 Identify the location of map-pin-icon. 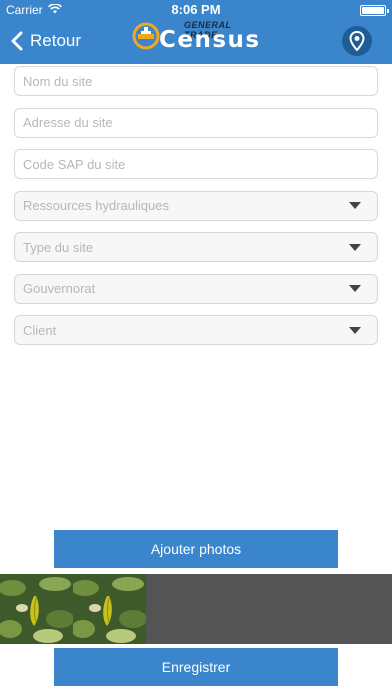
(357, 41).